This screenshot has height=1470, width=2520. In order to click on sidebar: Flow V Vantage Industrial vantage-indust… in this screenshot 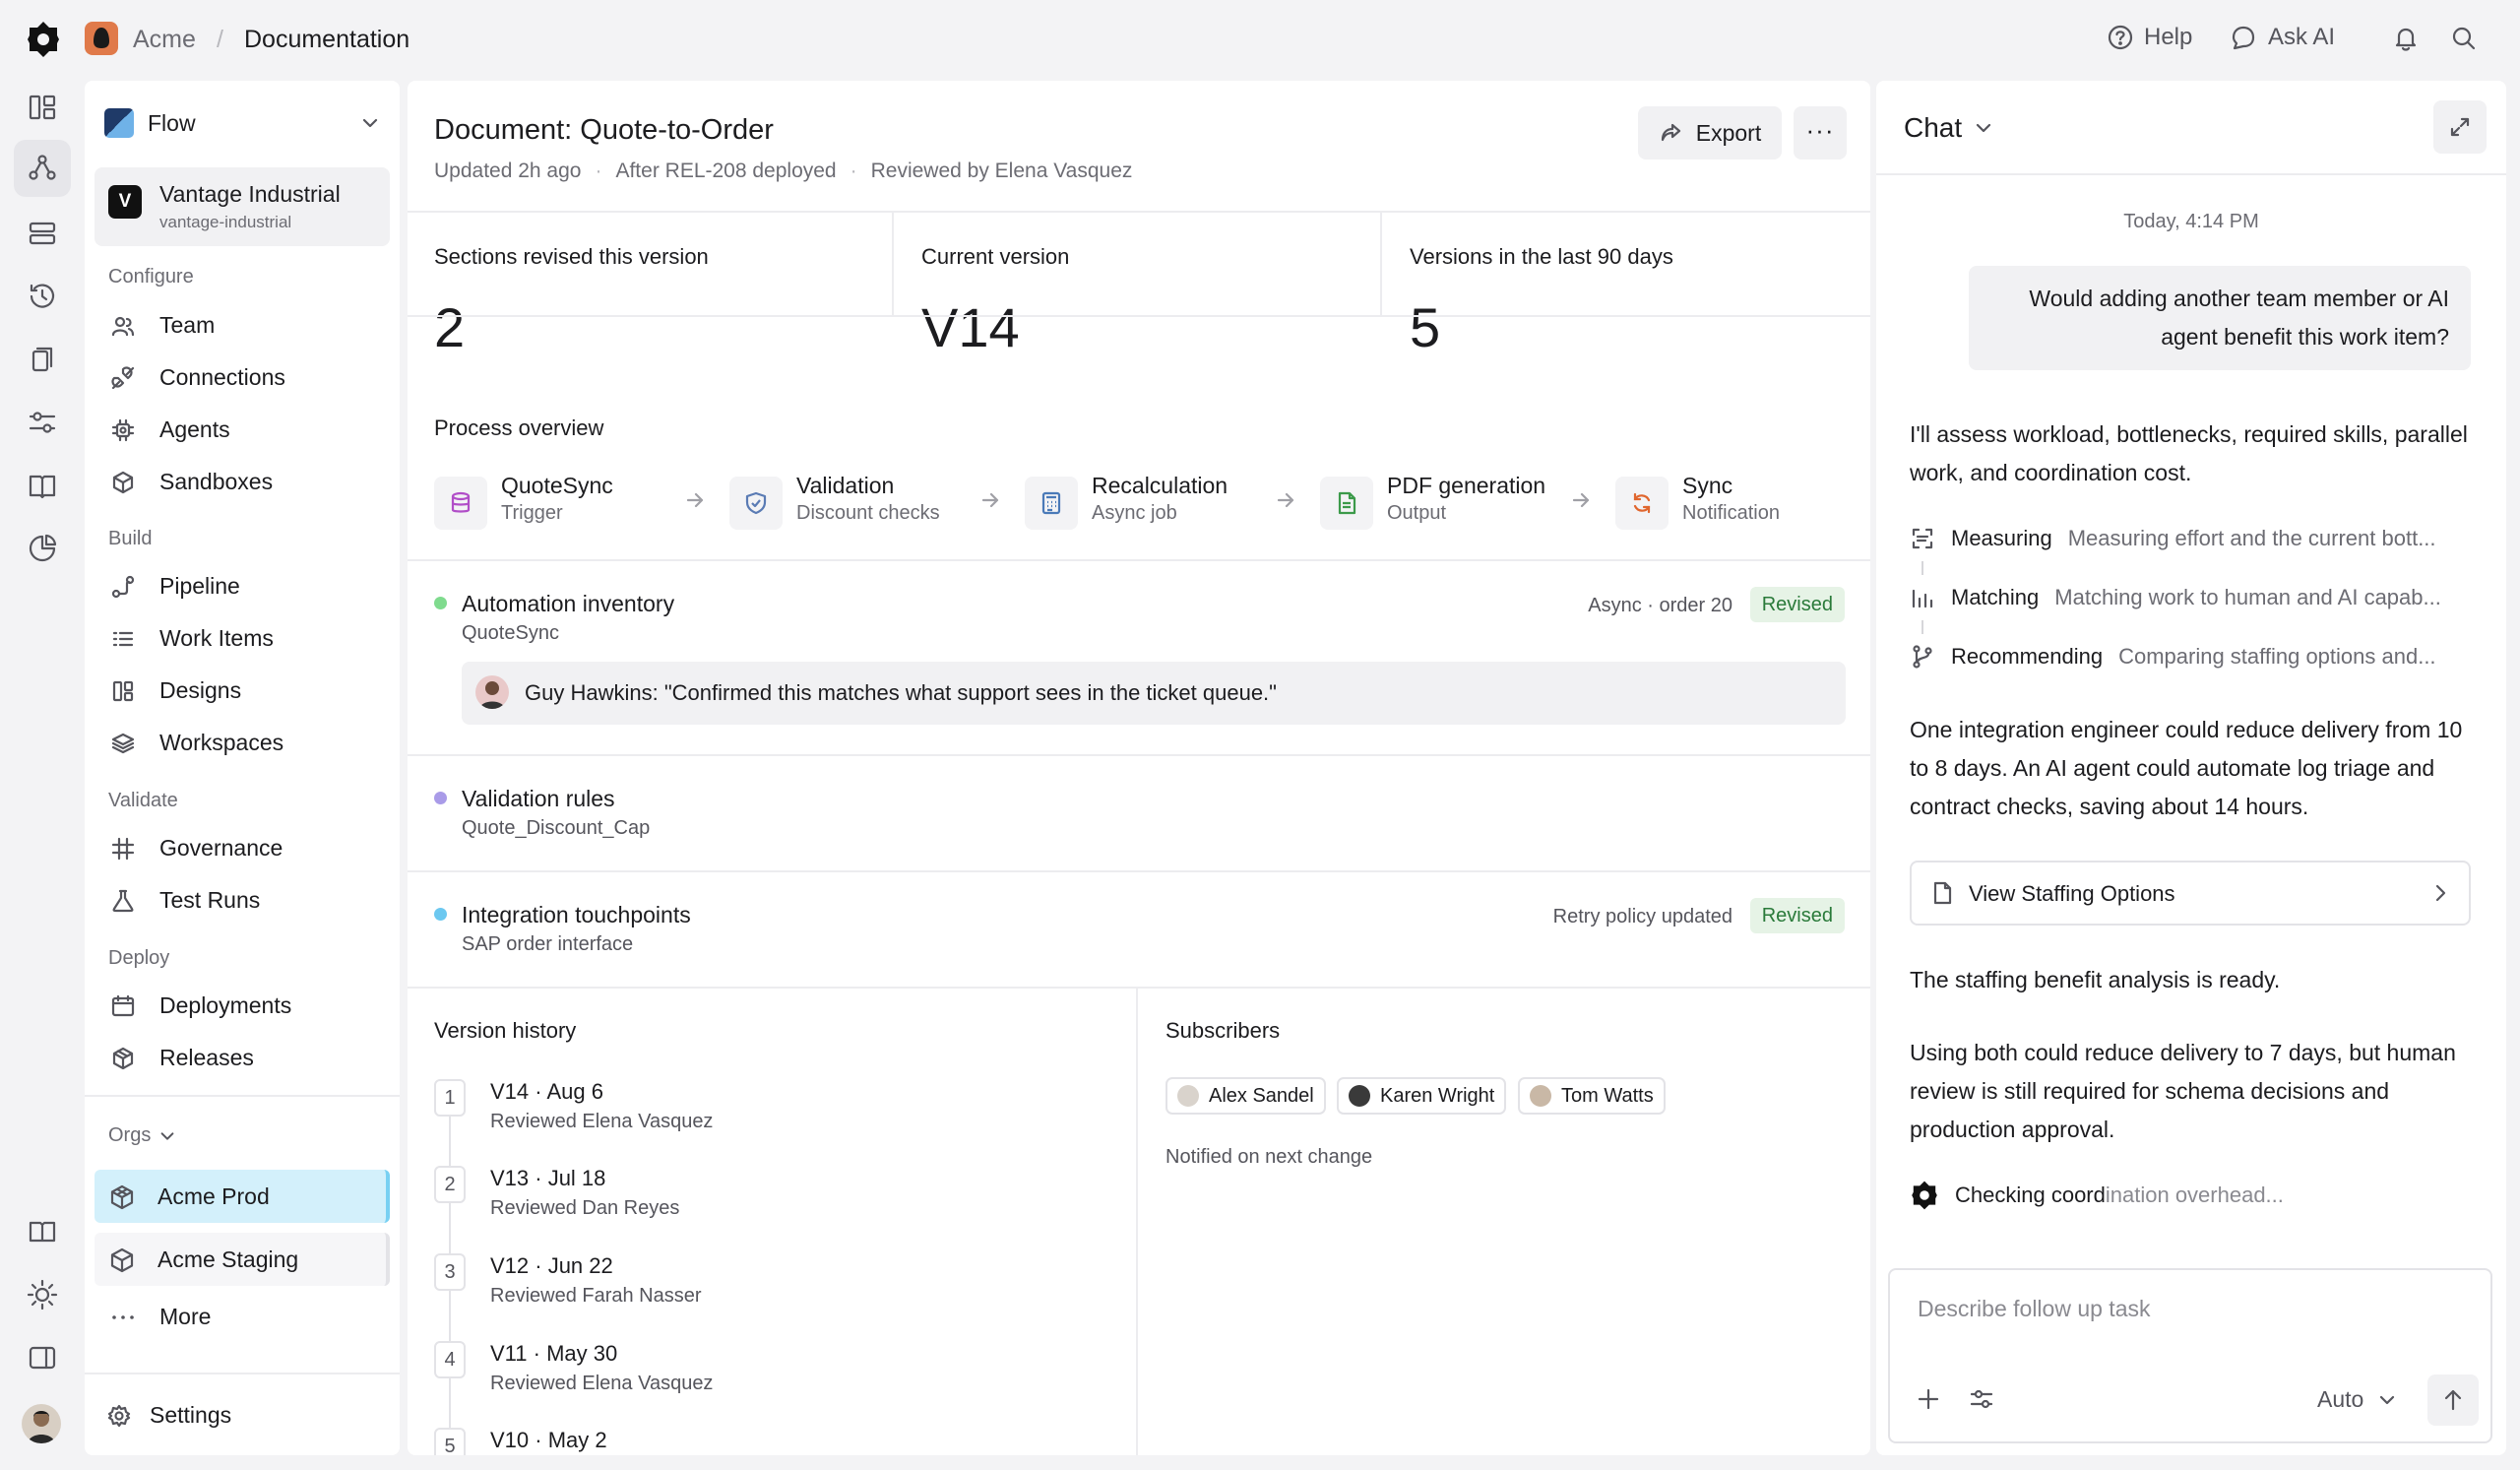, I will do `click(242, 768)`.